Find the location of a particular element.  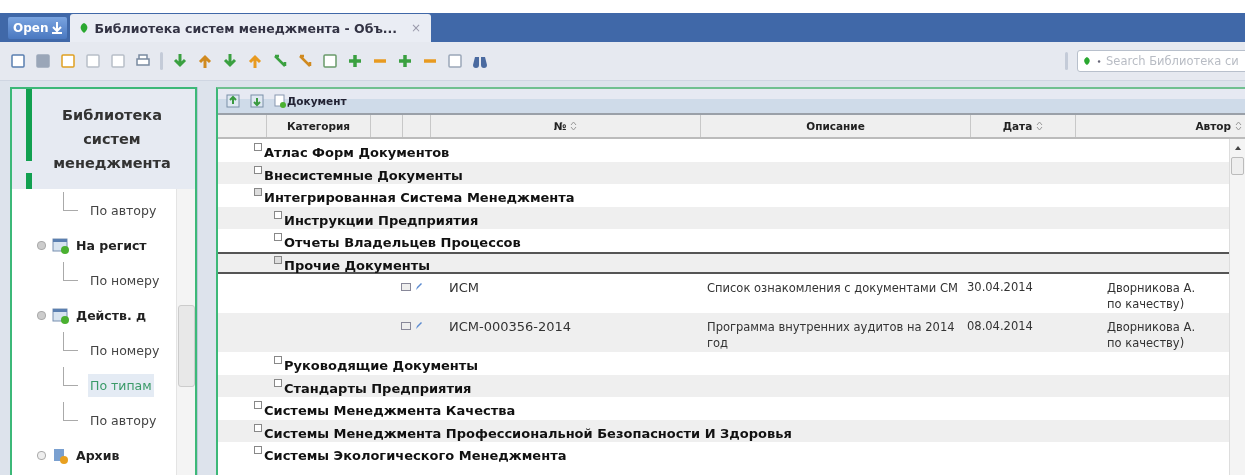

expand-all-icon is located at coordinates (233, 101).